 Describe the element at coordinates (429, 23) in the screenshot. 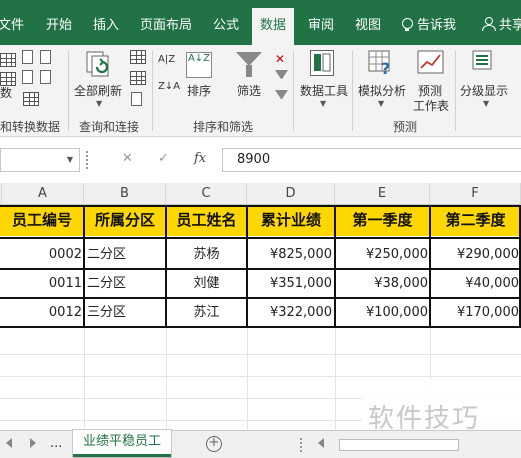

I see `tell-me-search: 告诉我` at that location.